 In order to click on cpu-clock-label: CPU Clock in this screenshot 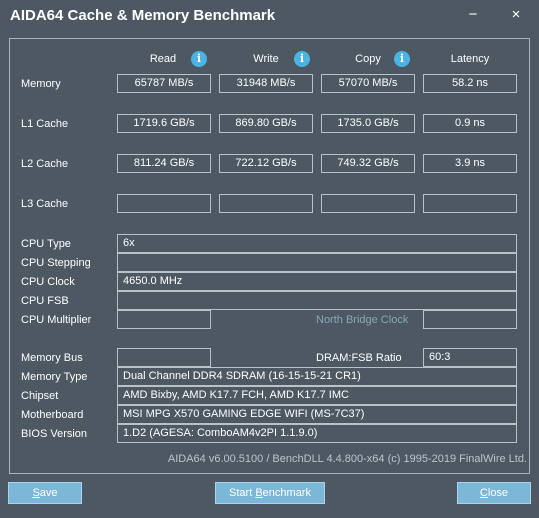, I will do `click(48, 282)`.